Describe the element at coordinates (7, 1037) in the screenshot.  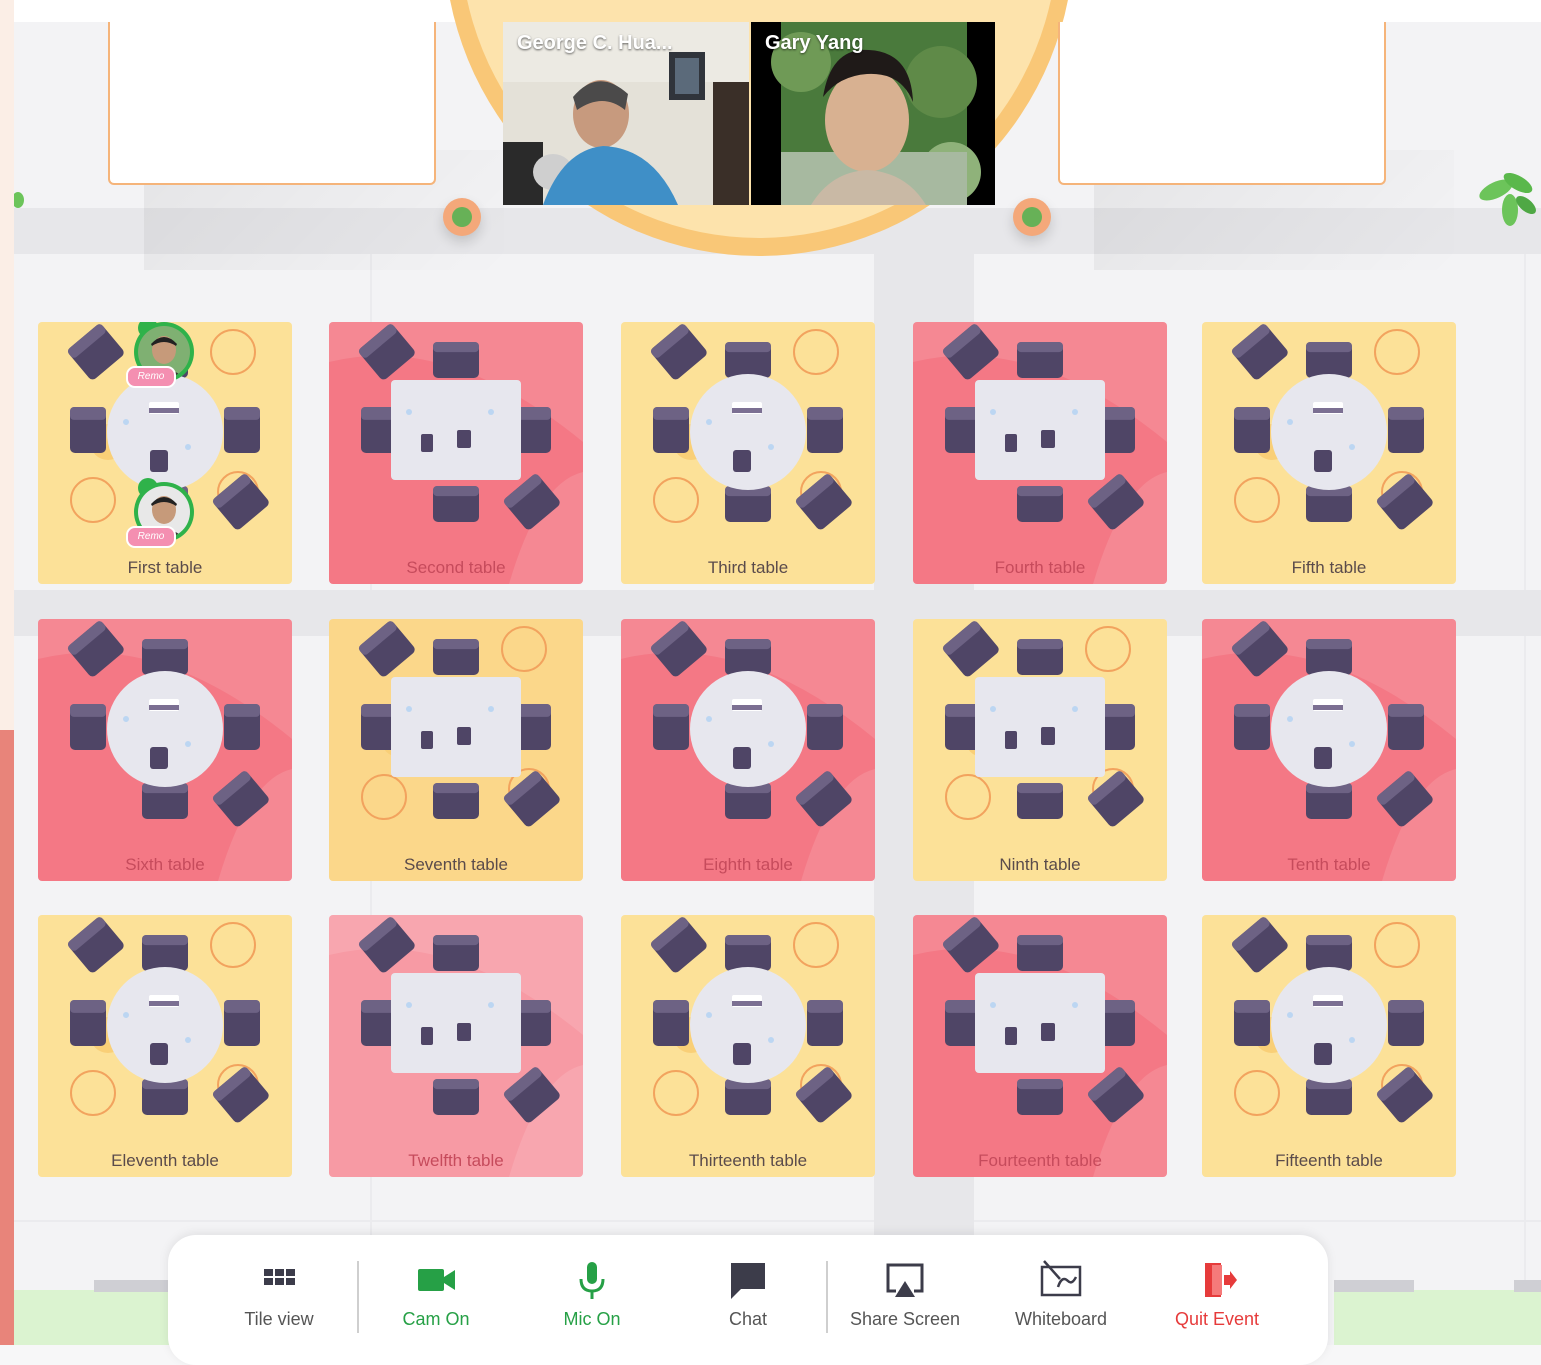
I see `left-edge-panel-bottom` at that location.